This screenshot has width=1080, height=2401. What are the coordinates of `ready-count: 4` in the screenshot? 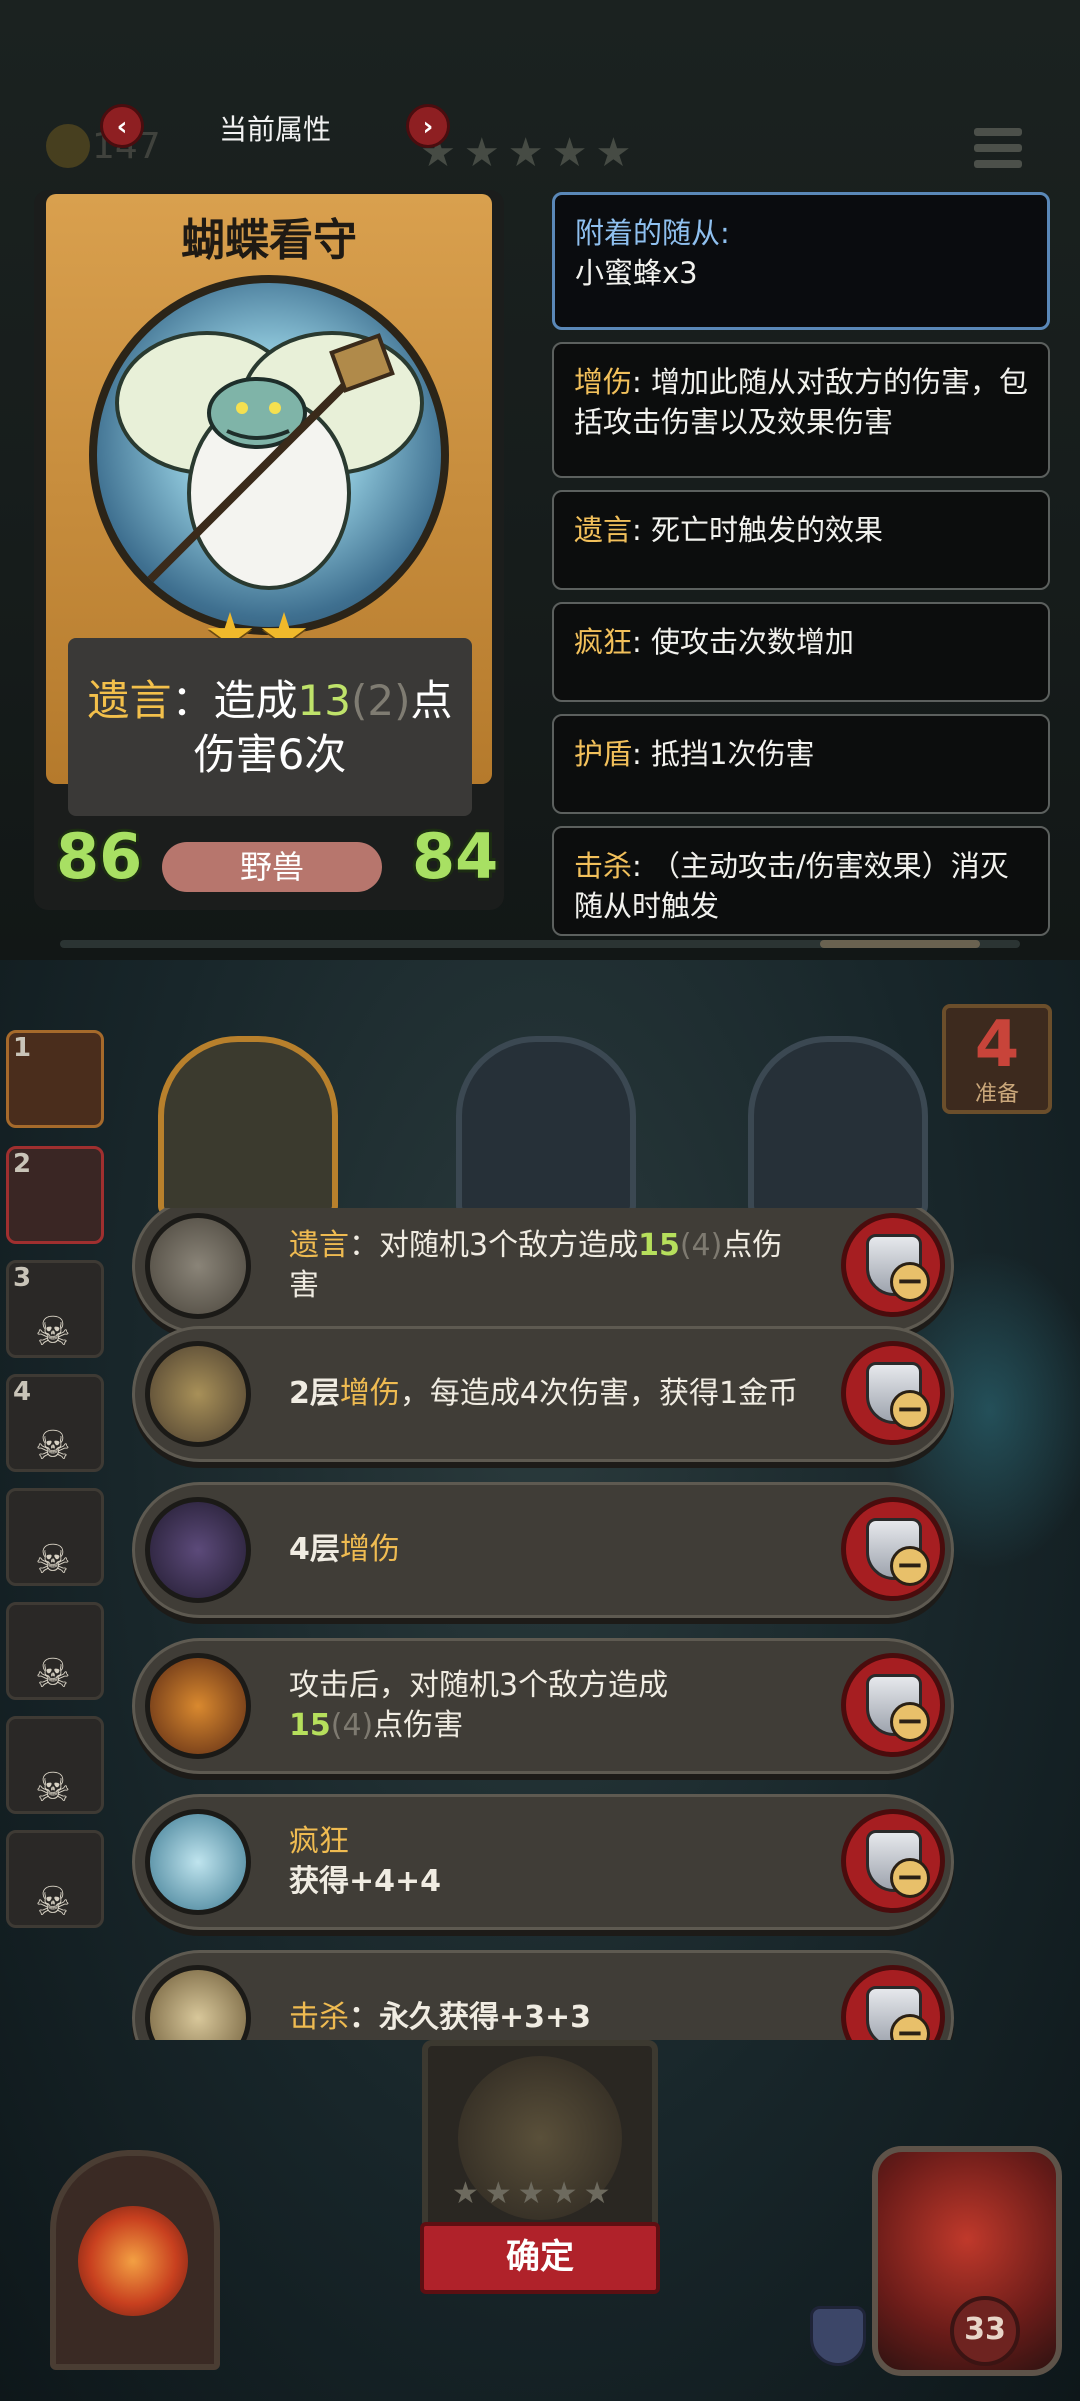 It's located at (997, 1045).